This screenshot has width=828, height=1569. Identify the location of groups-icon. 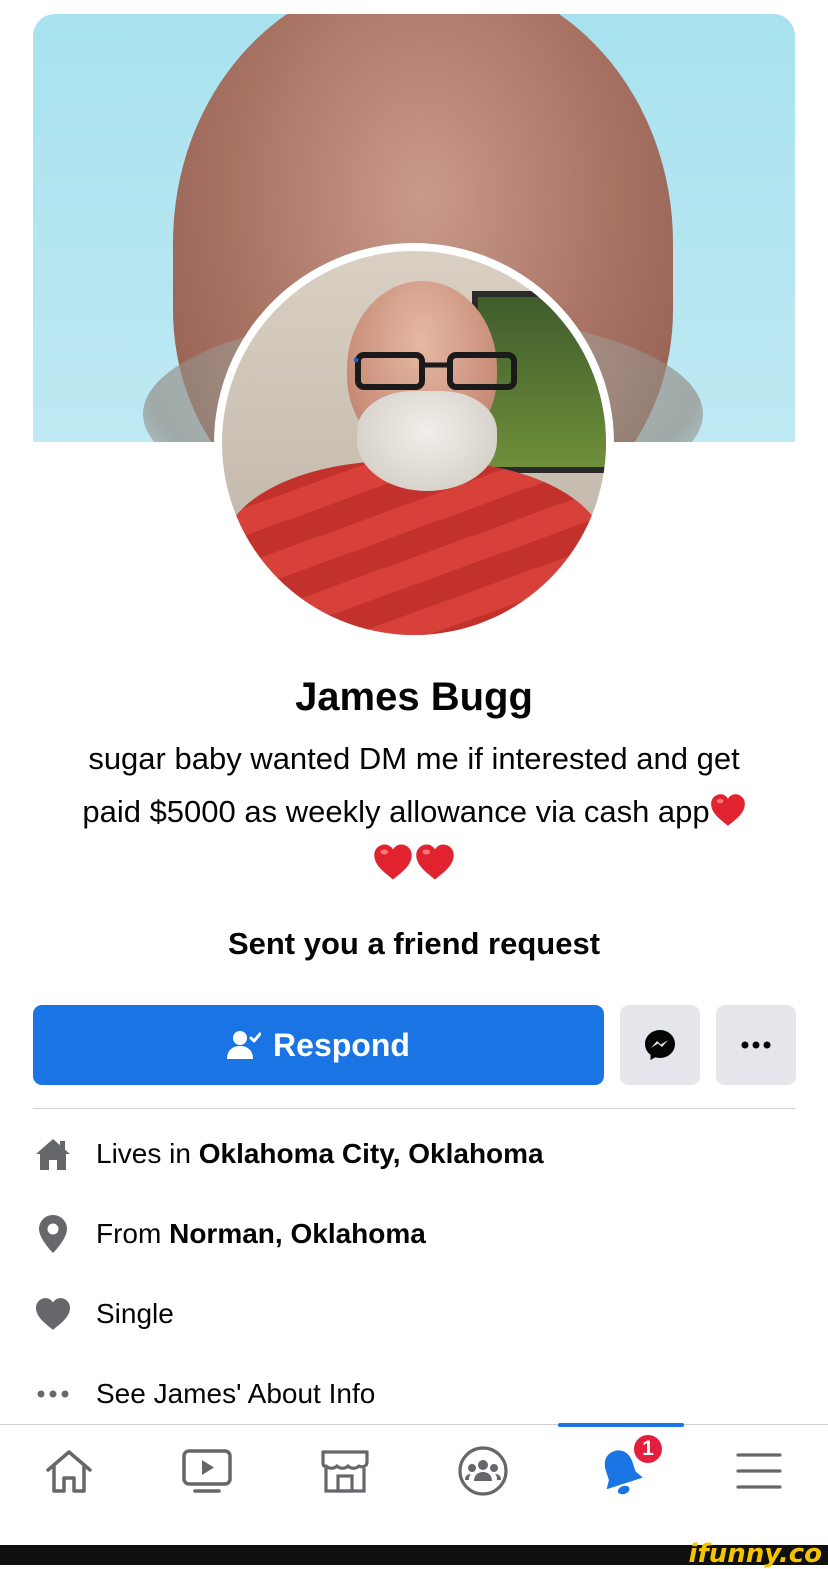
(483, 1471).